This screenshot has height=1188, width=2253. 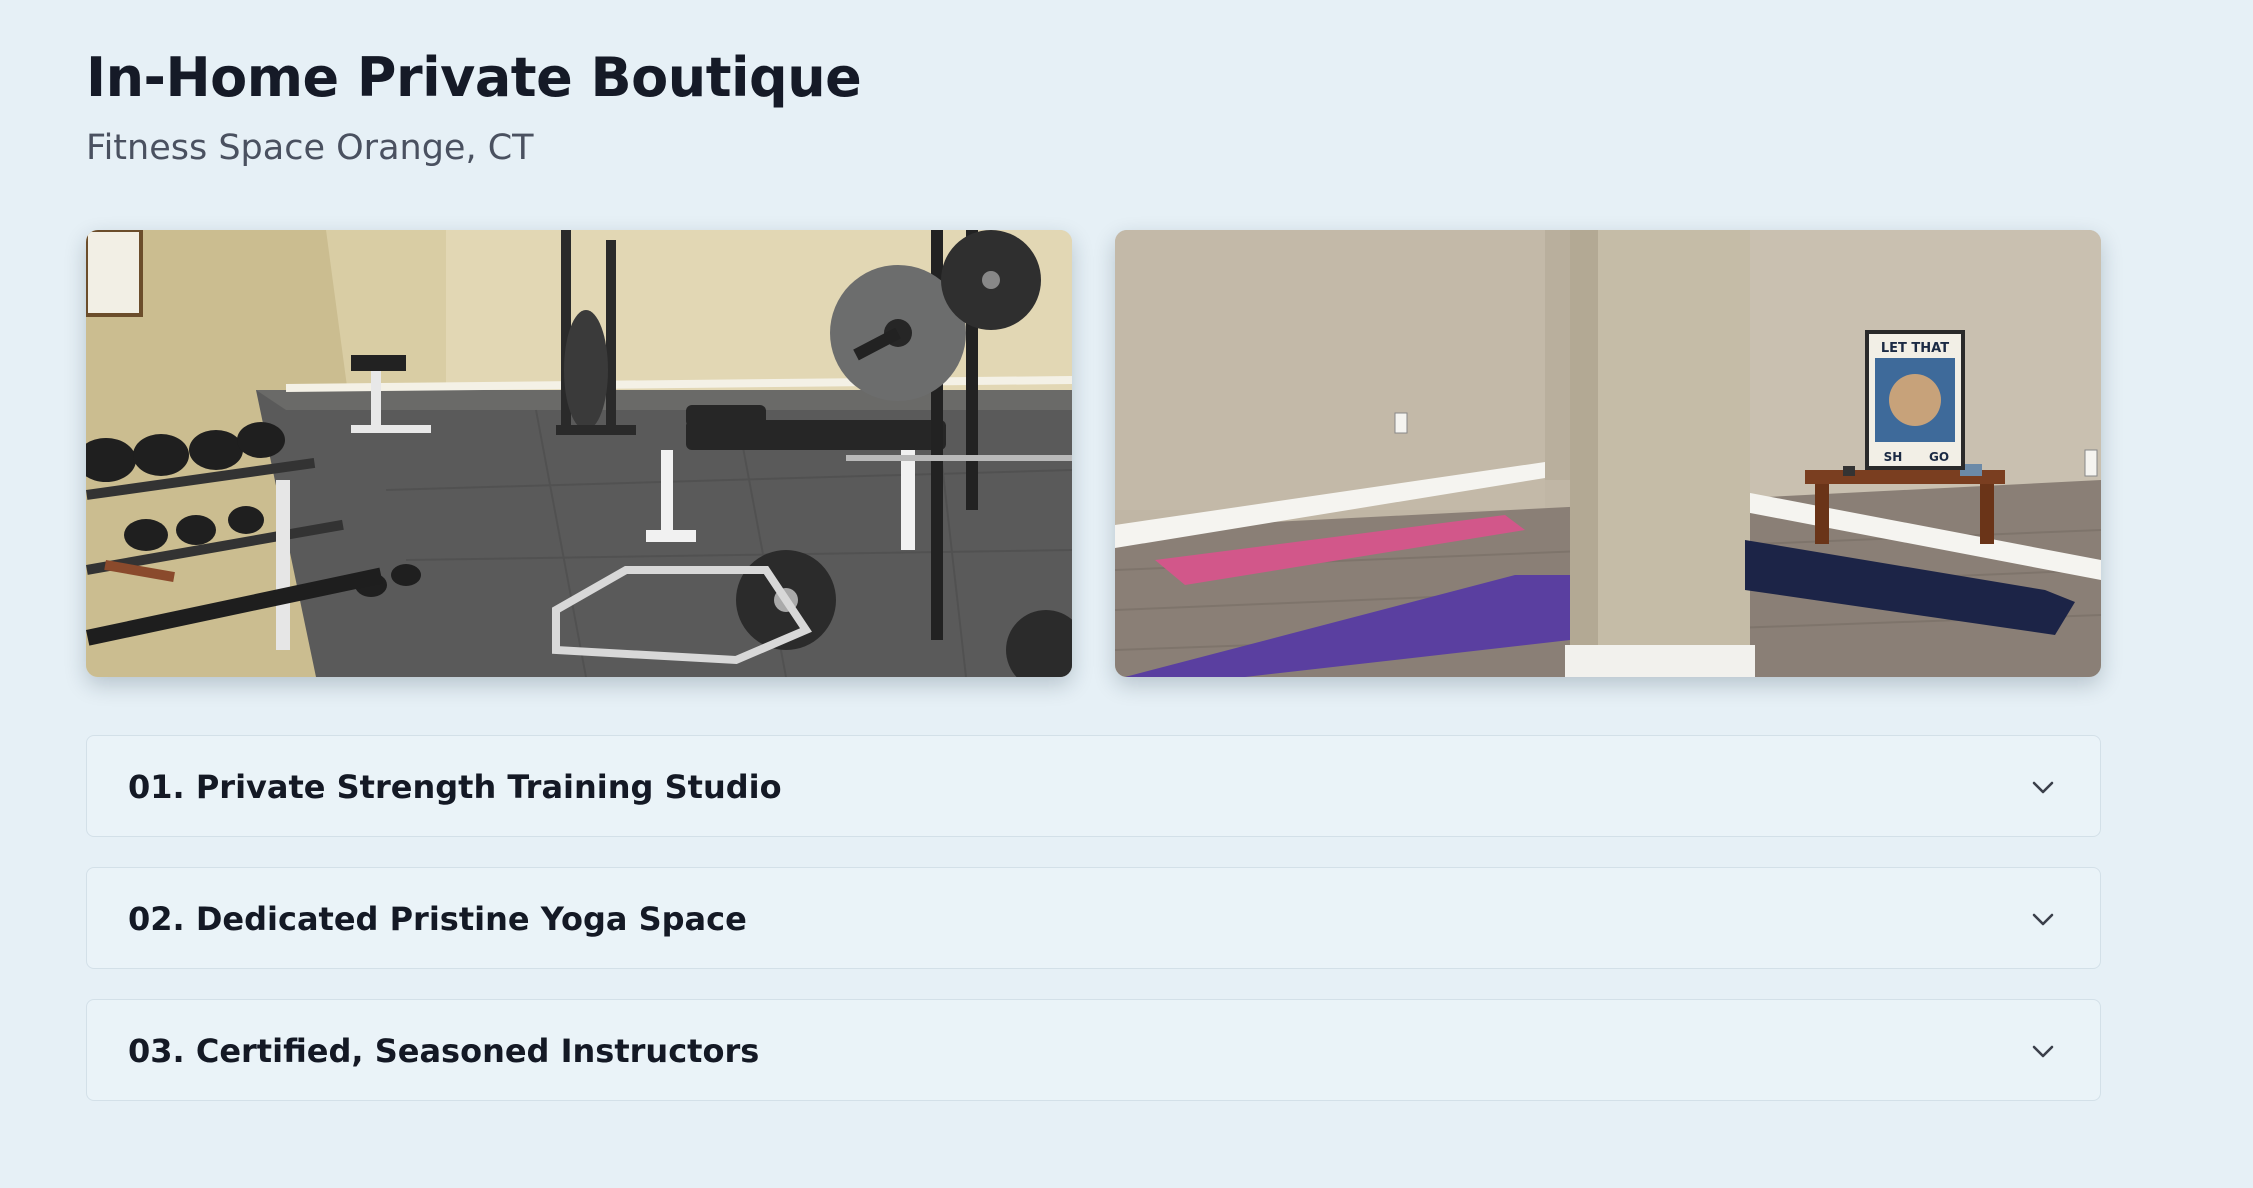 What do you see at coordinates (1093, 918) in the screenshot?
I see `accordion-item-yoga-space: 02. Dedicated Pristine Yoga Space` at bounding box center [1093, 918].